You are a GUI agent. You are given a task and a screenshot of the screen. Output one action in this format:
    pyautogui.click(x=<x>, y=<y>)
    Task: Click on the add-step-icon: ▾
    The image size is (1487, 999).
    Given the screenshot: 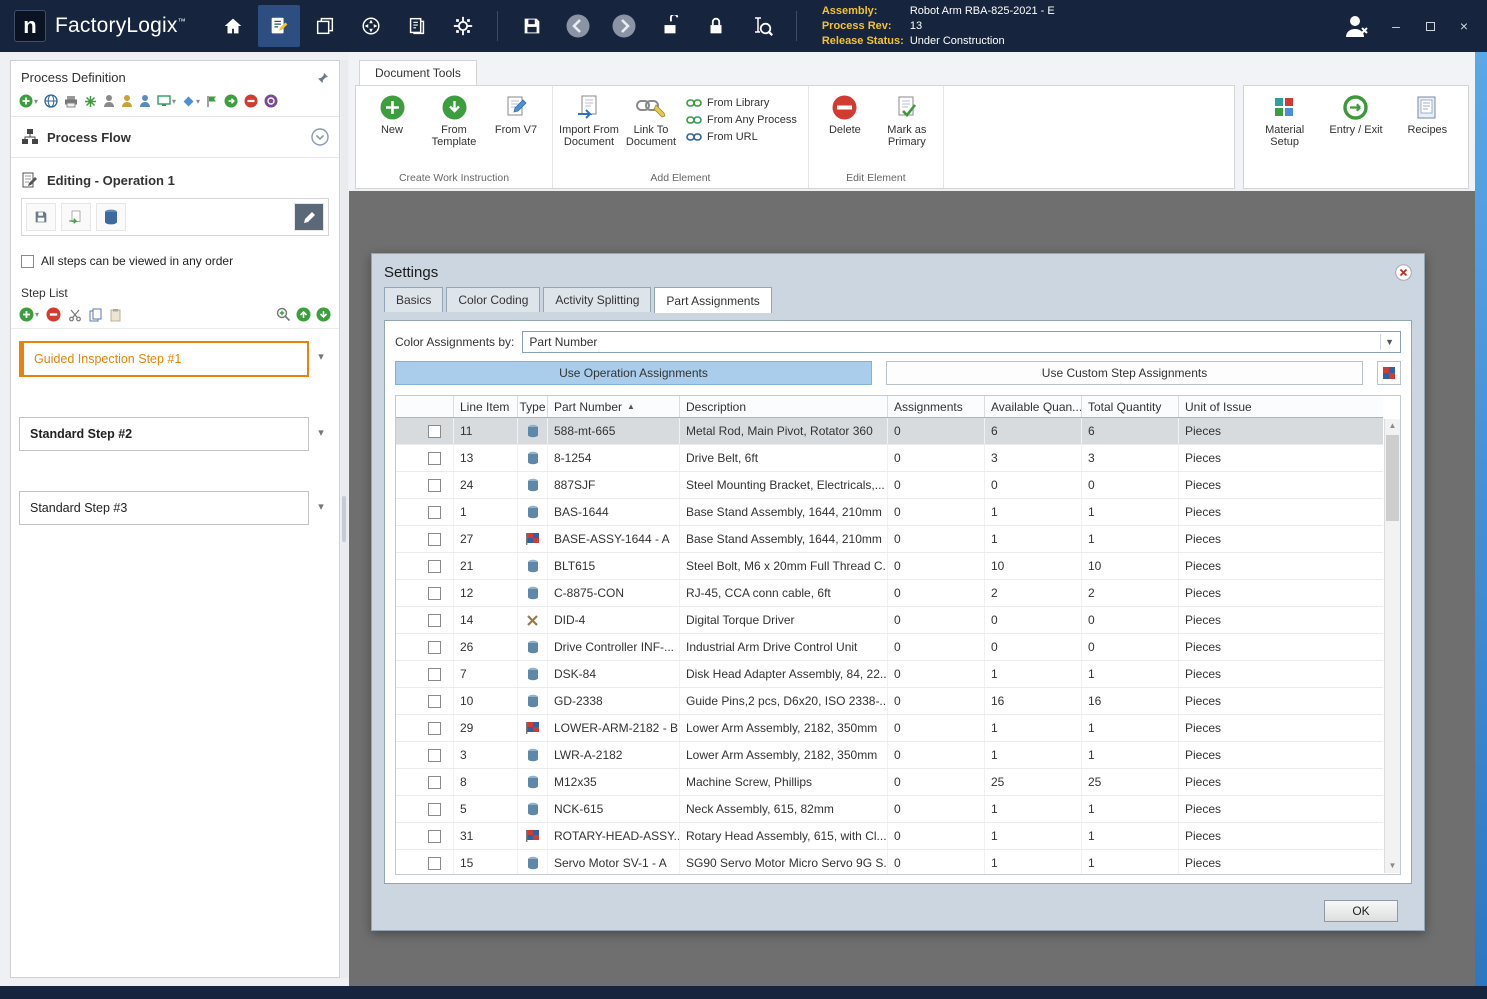 What is the action you would take?
    pyautogui.click(x=29, y=314)
    